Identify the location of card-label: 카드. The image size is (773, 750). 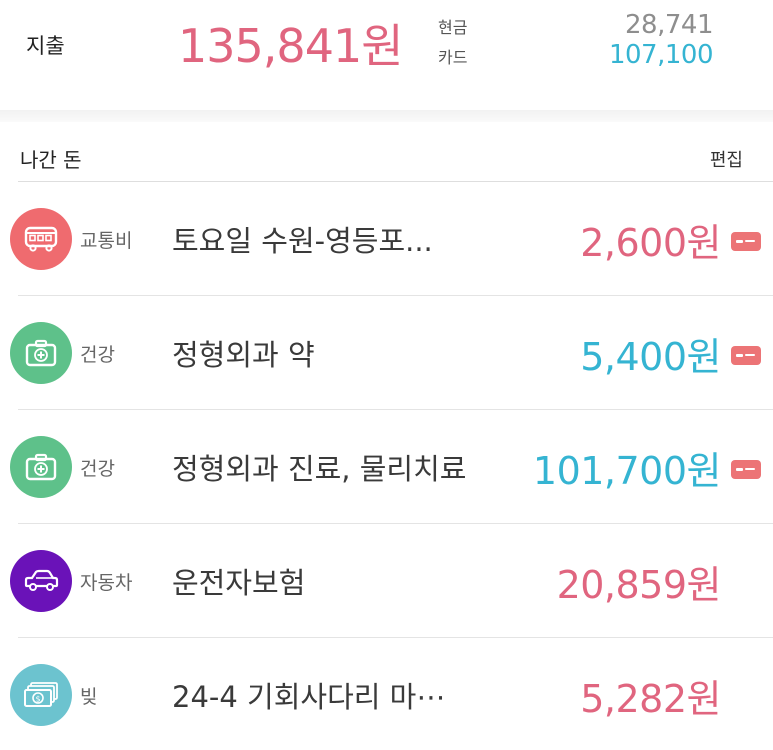
(453, 57).